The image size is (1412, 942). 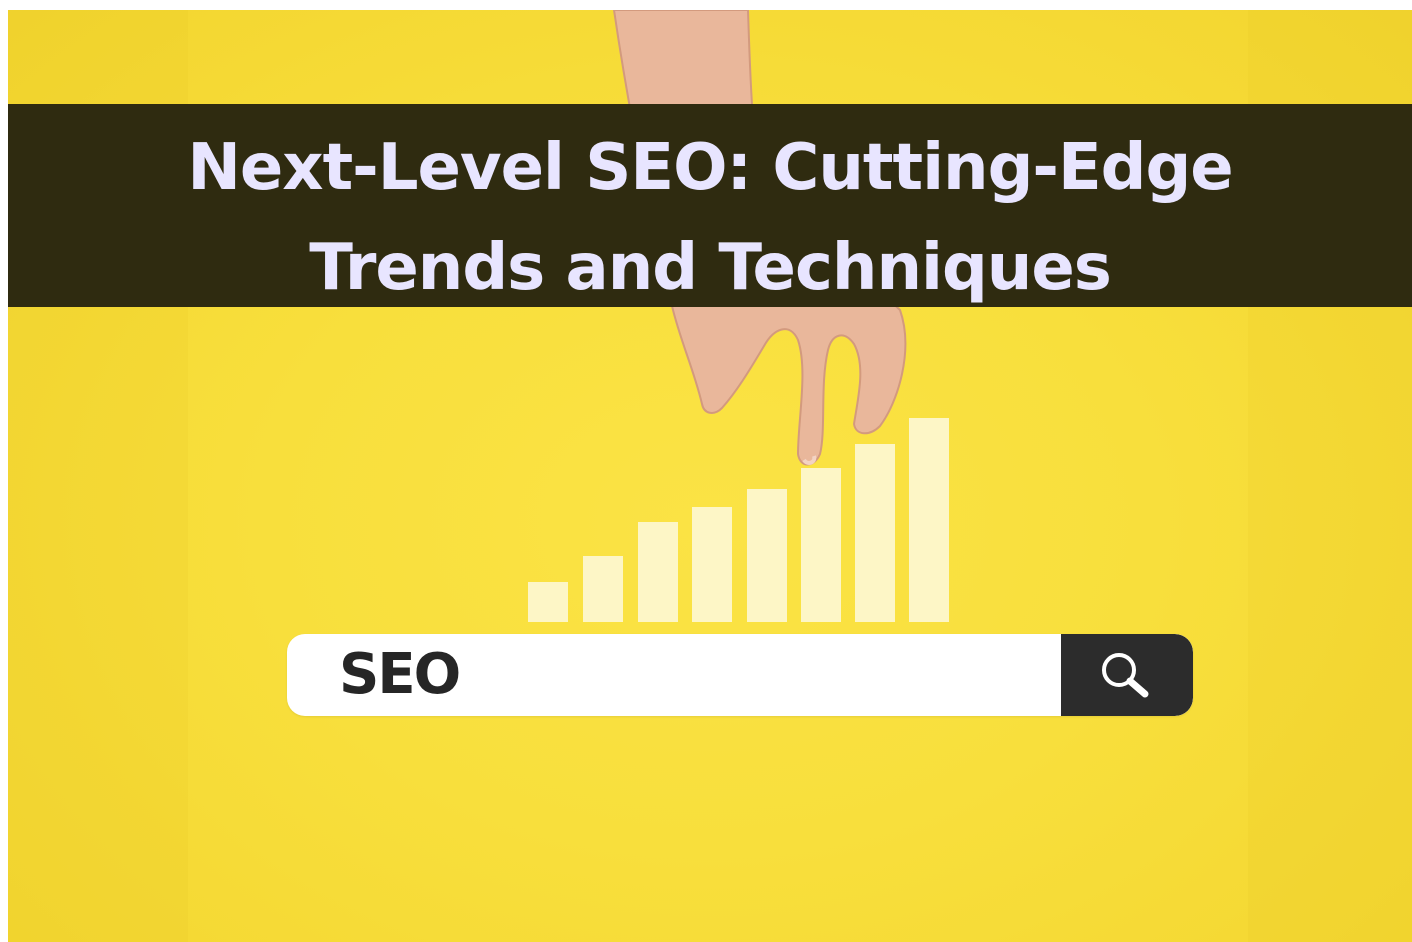 I want to click on growth-bars-graphic, so click(x=738, y=520).